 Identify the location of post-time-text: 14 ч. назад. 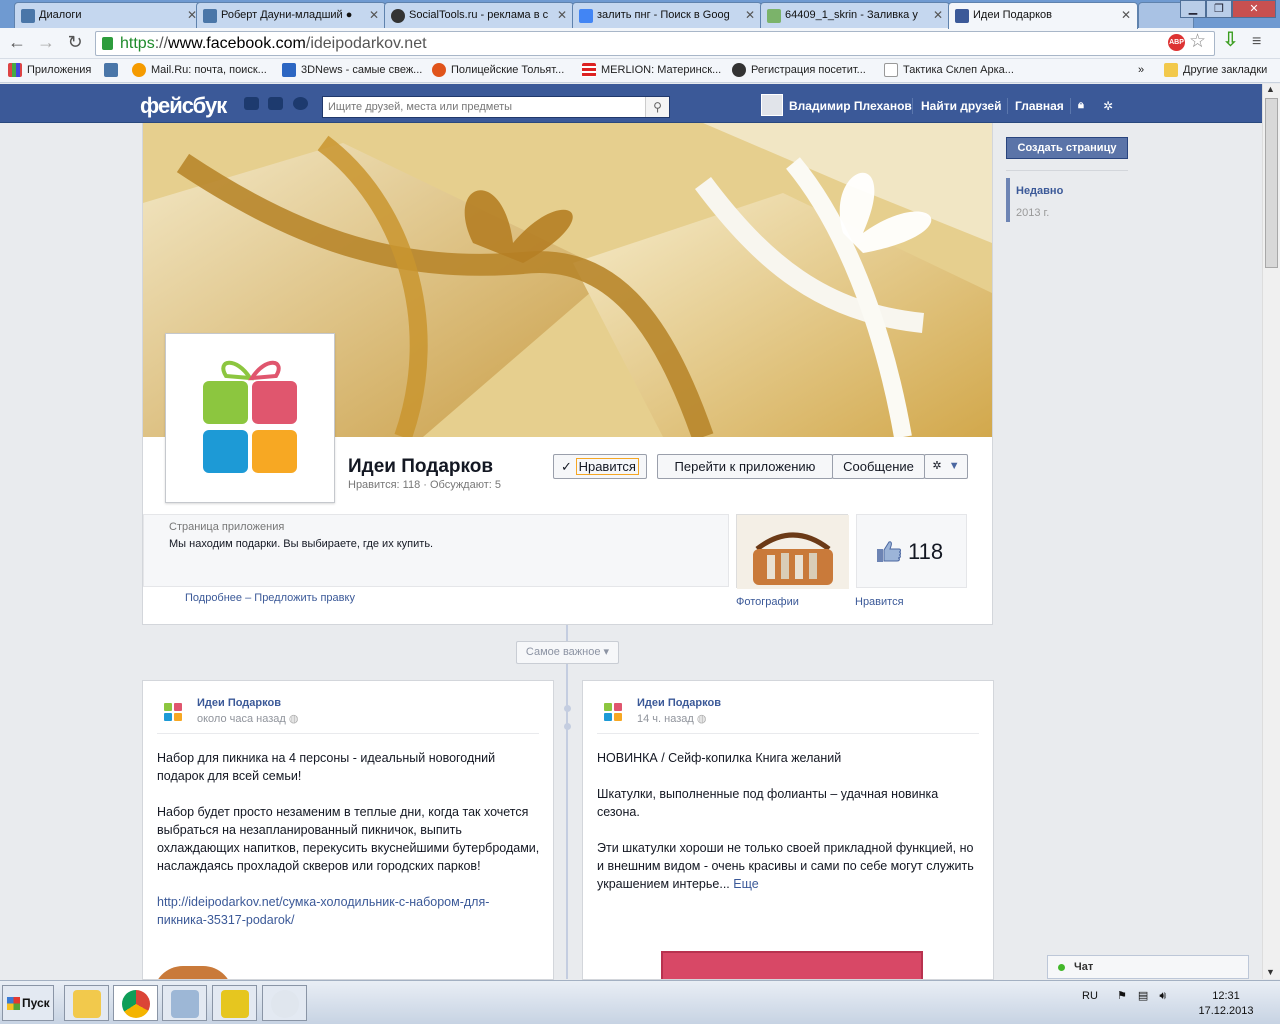
(665, 719).